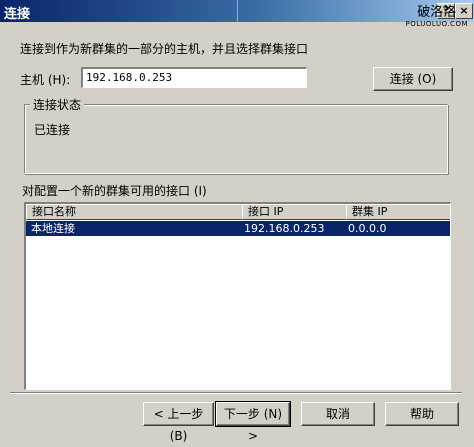  What do you see at coordinates (17, 14) in the screenshot?
I see `window-title: 连接` at bounding box center [17, 14].